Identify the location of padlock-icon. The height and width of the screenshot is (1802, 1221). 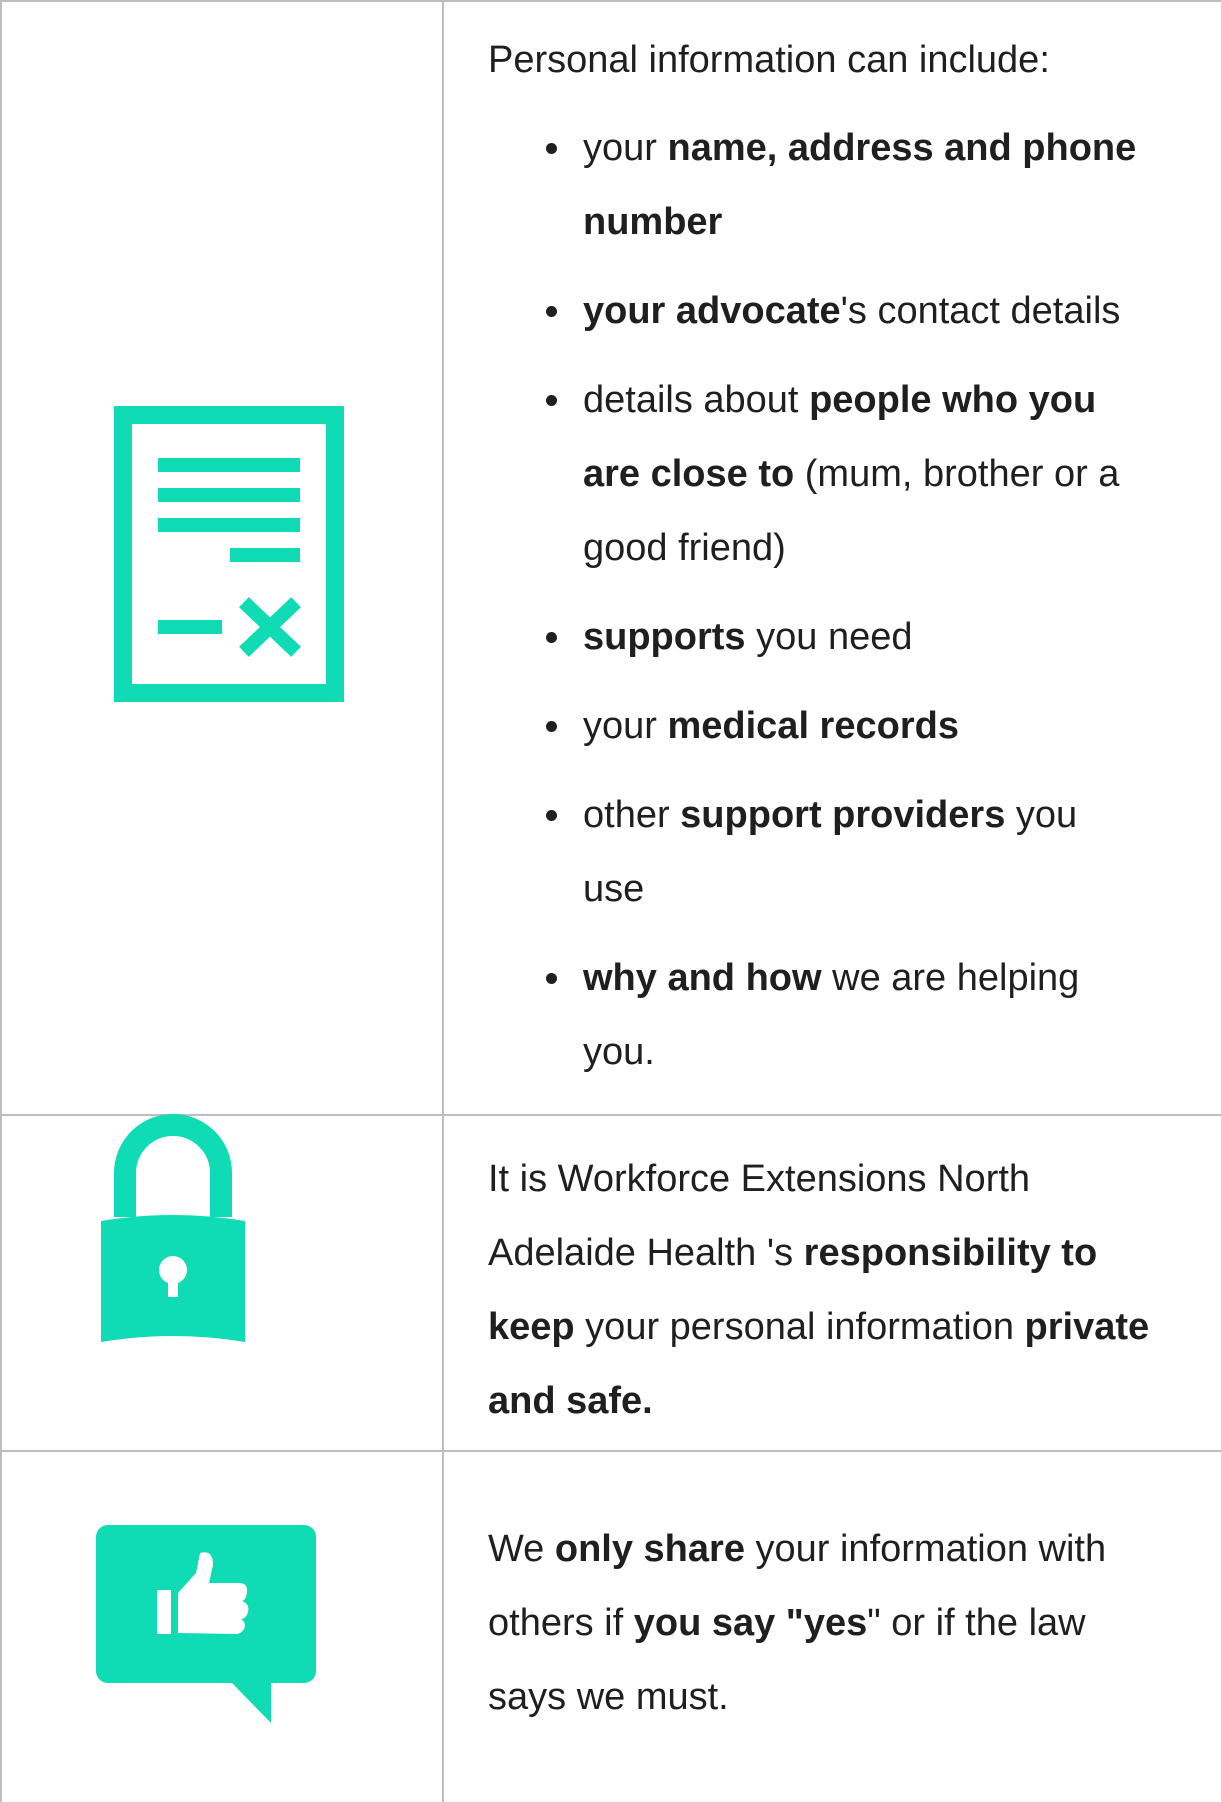
(173, 1228).